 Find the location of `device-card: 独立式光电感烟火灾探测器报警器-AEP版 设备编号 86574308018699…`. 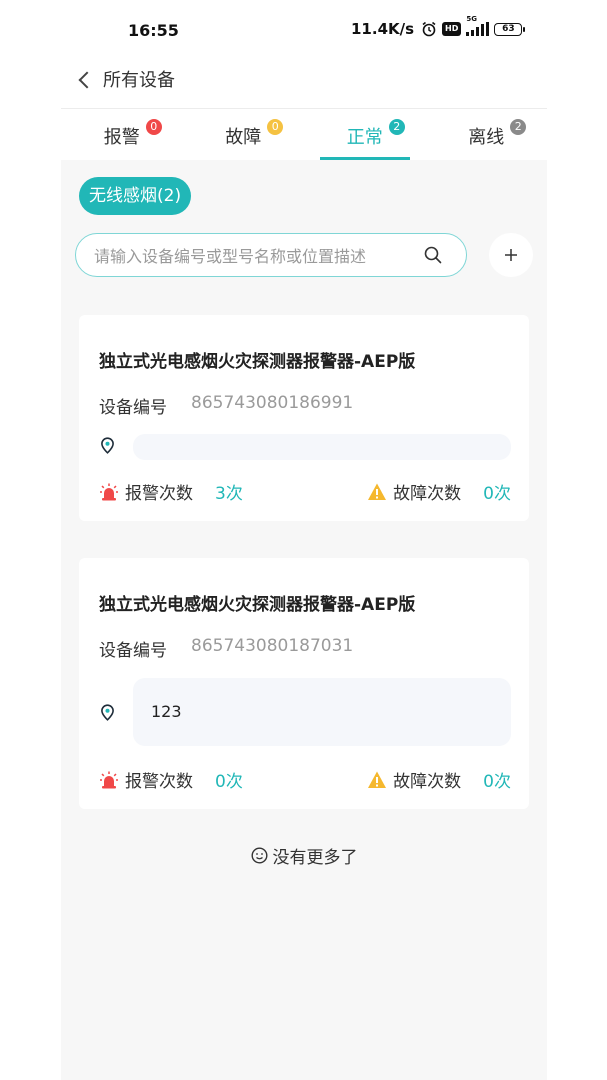

device-card: 独立式光电感烟火灾探测器报警器-AEP版 设备编号 86574308018699… is located at coordinates (304, 418).